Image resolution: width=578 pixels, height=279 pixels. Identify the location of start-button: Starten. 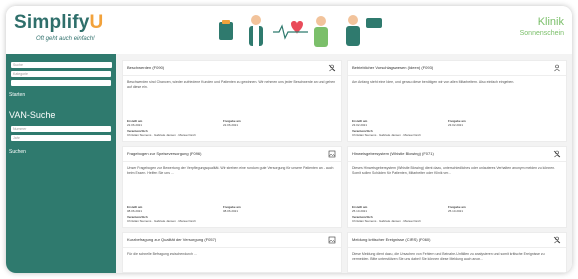
(17, 95).